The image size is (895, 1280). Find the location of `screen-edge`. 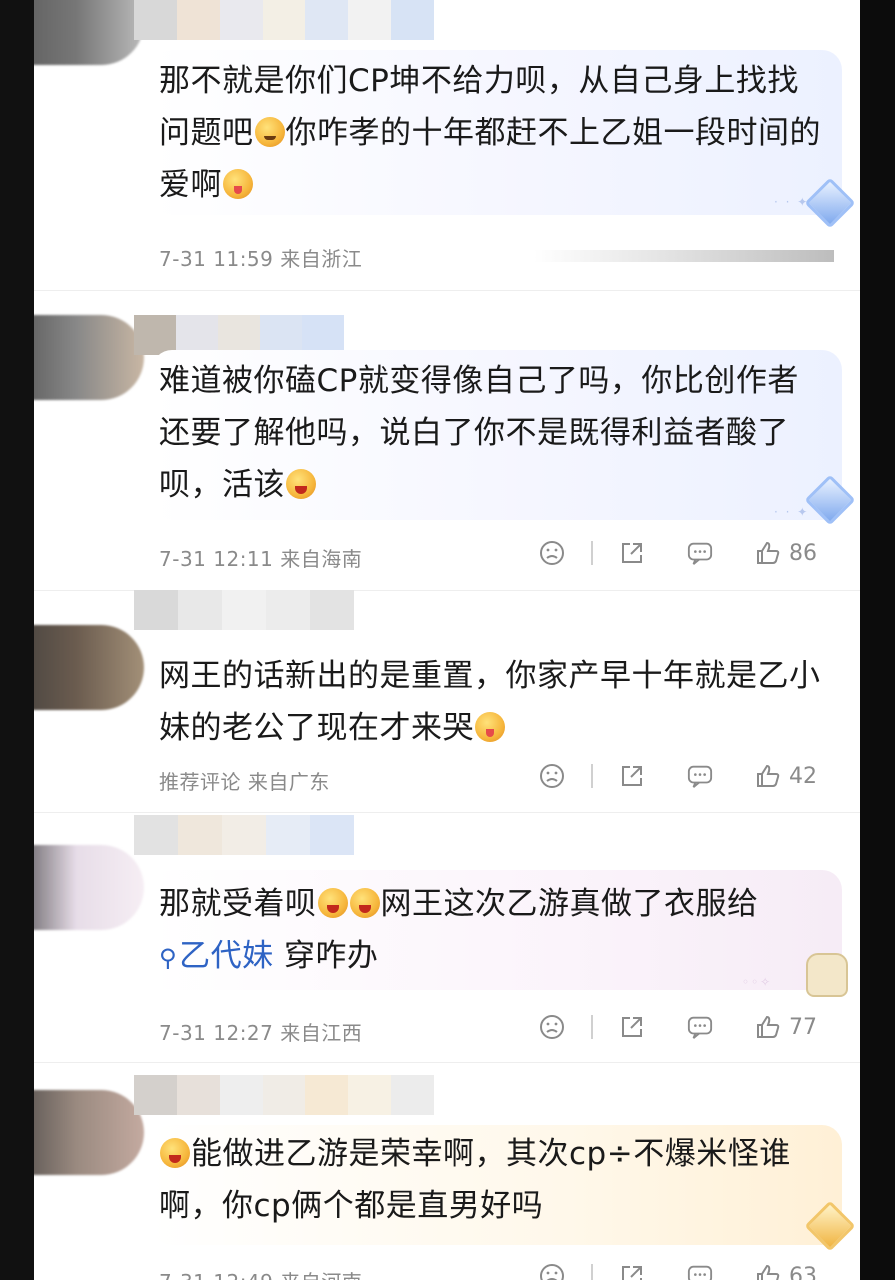

screen-edge is located at coordinates (877, 640).